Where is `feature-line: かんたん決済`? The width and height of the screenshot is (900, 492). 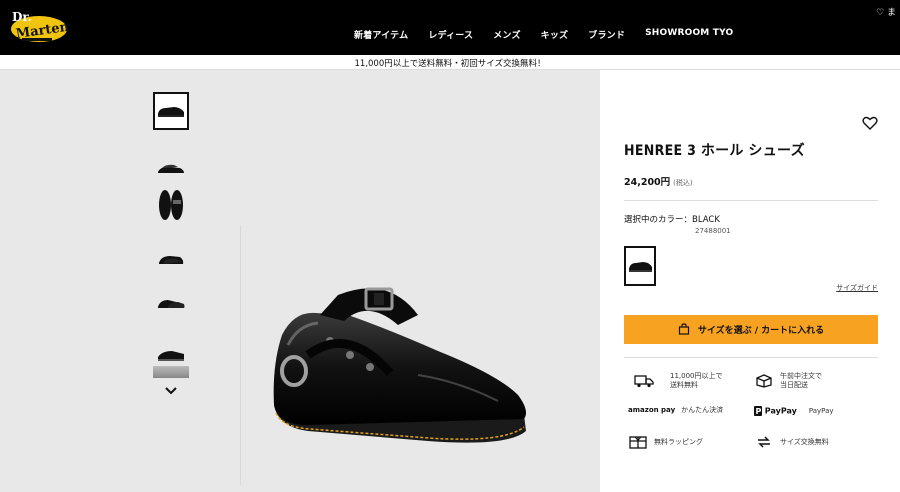
feature-line: かんたん決済 is located at coordinates (702, 410).